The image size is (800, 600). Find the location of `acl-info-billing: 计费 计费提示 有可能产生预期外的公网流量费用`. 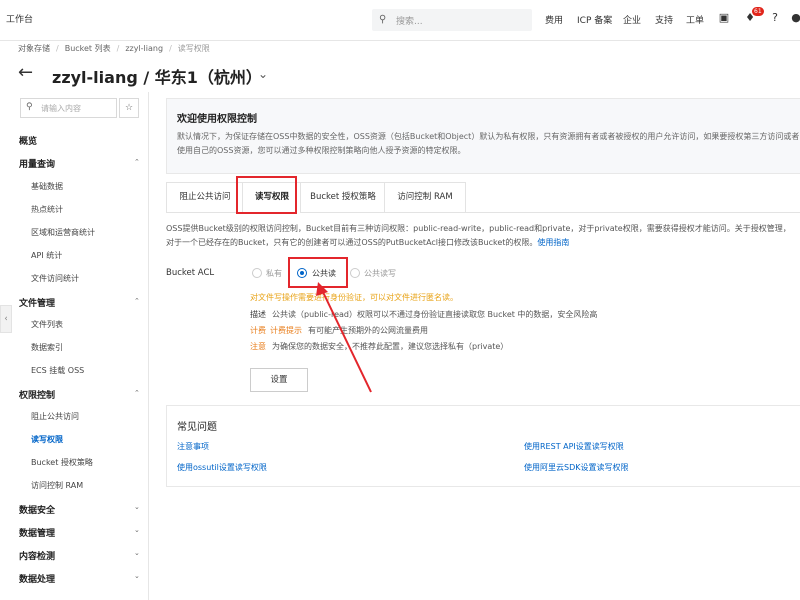

acl-info-billing: 计费 计费提示 有可能产生预期外的公网流量费用 is located at coordinates (339, 330).